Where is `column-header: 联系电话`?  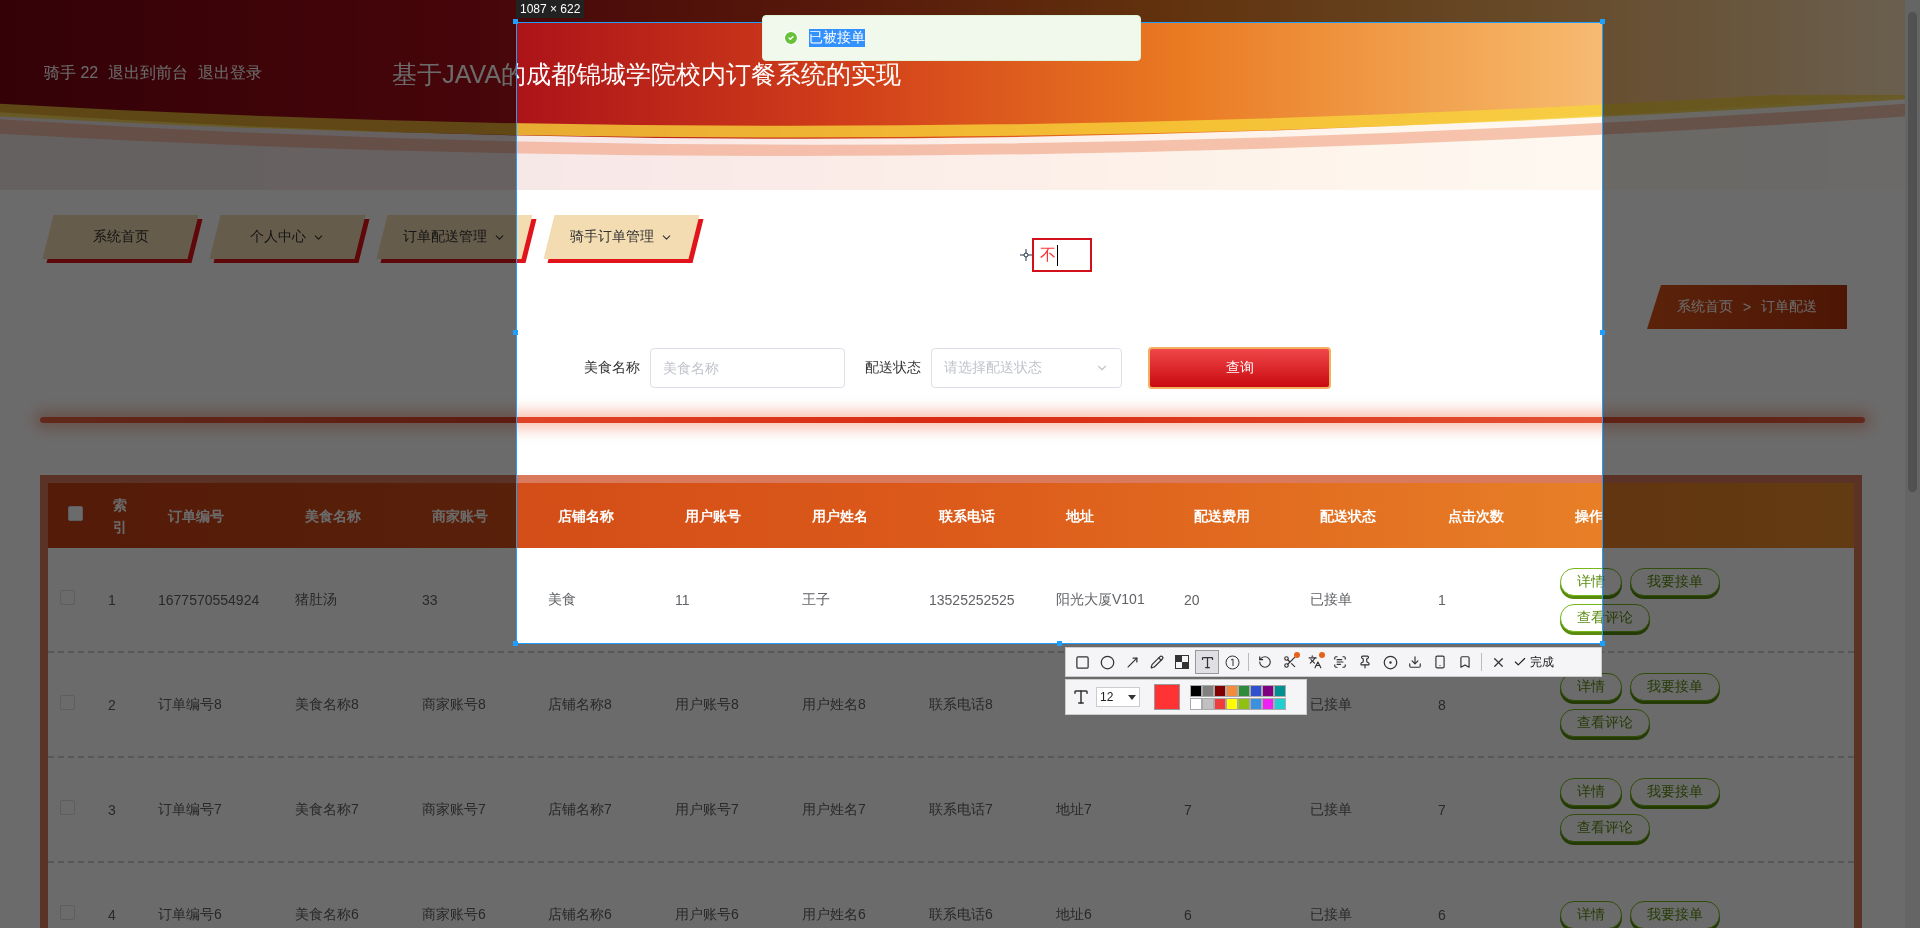 column-header: 联系电话 is located at coordinates (966, 516).